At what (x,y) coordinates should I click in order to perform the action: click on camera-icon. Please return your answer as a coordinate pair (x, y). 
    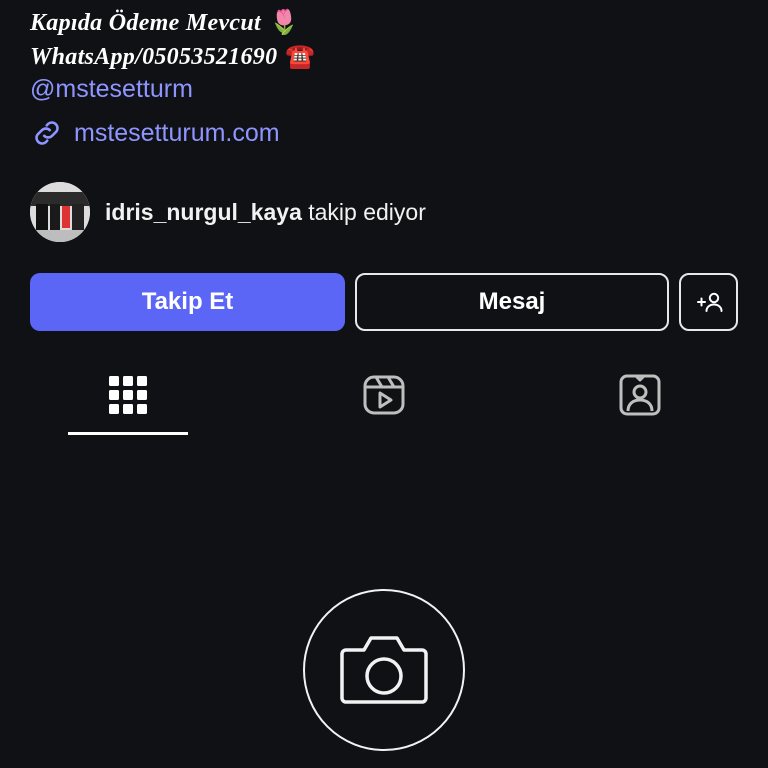
    Looking at the image, I should click on (384, 670).